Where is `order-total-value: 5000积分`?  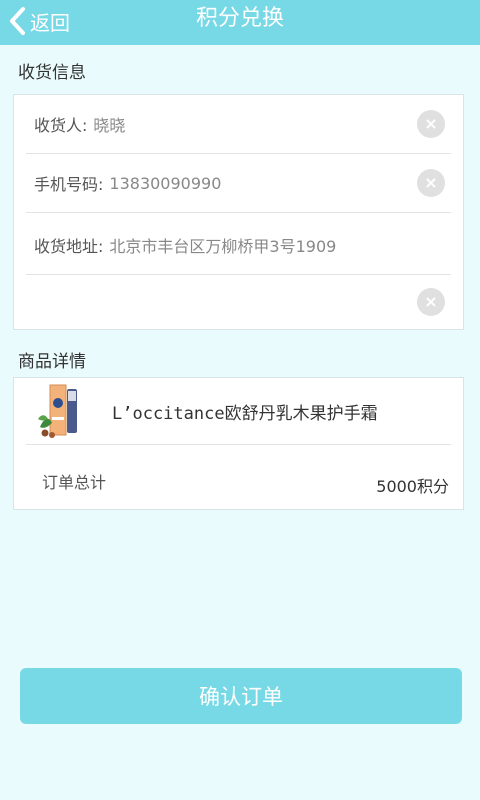
order-total-value: 5000积分 is located at coordinates (412, 486).